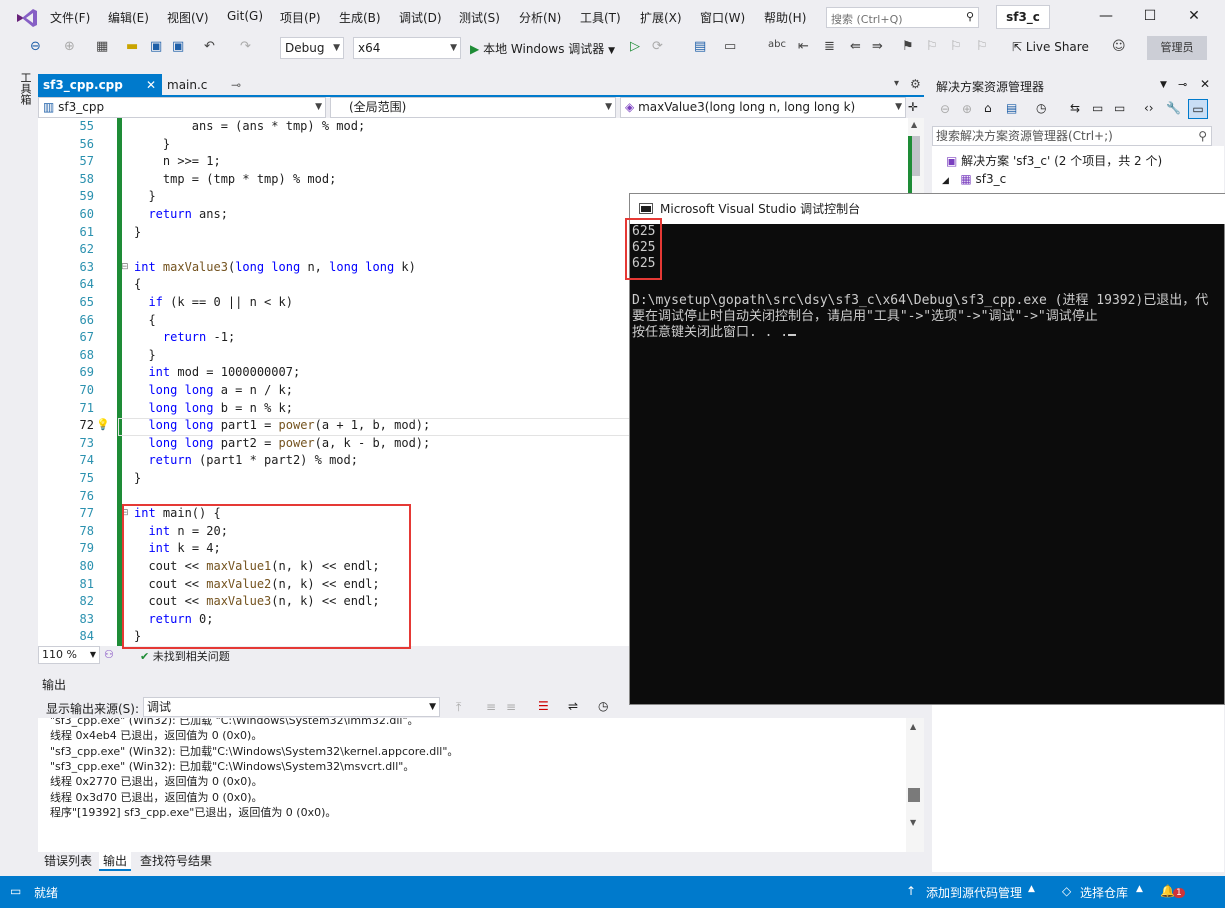  What do you see at coordinates (657, 46) in the screenshot?
I see `hot-reload-icon: ⟳` at bounding box center [657, 46].